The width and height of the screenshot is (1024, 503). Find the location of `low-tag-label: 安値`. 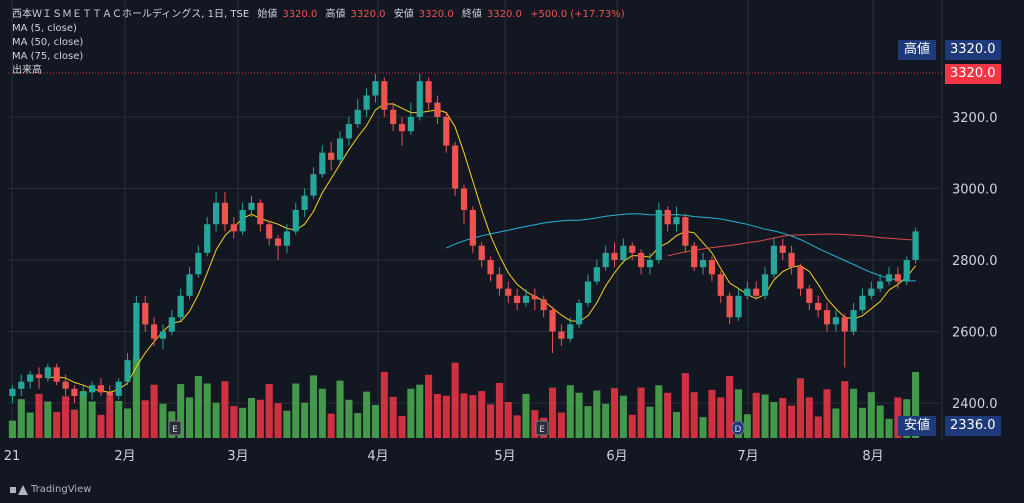

low-tag-label: 安値 is located at coordinates (917, 426).